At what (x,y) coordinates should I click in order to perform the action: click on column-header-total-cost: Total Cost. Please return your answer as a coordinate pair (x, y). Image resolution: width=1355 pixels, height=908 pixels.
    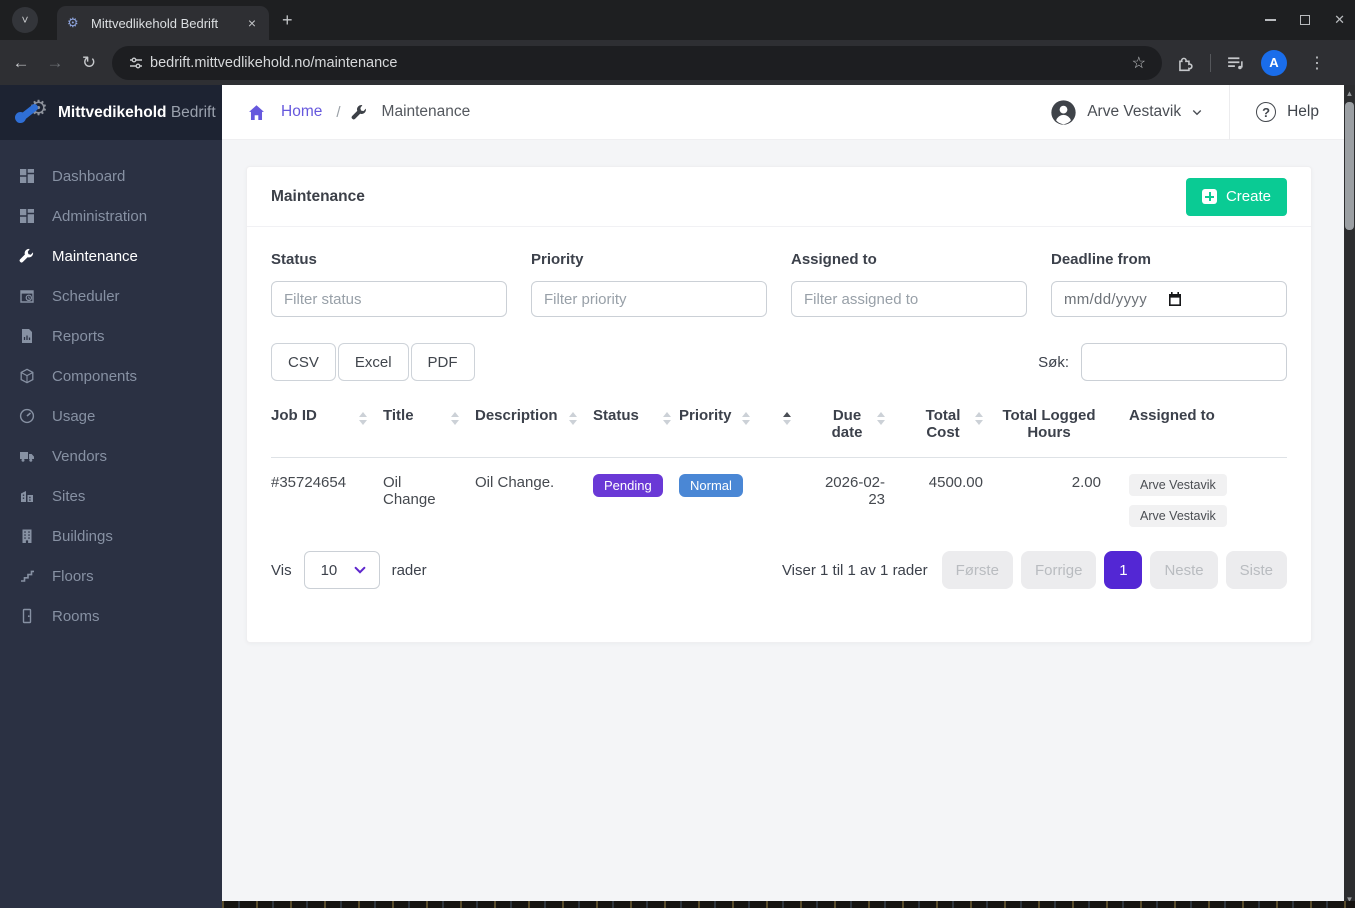
    Looking at the image, I should click on (934, 428).